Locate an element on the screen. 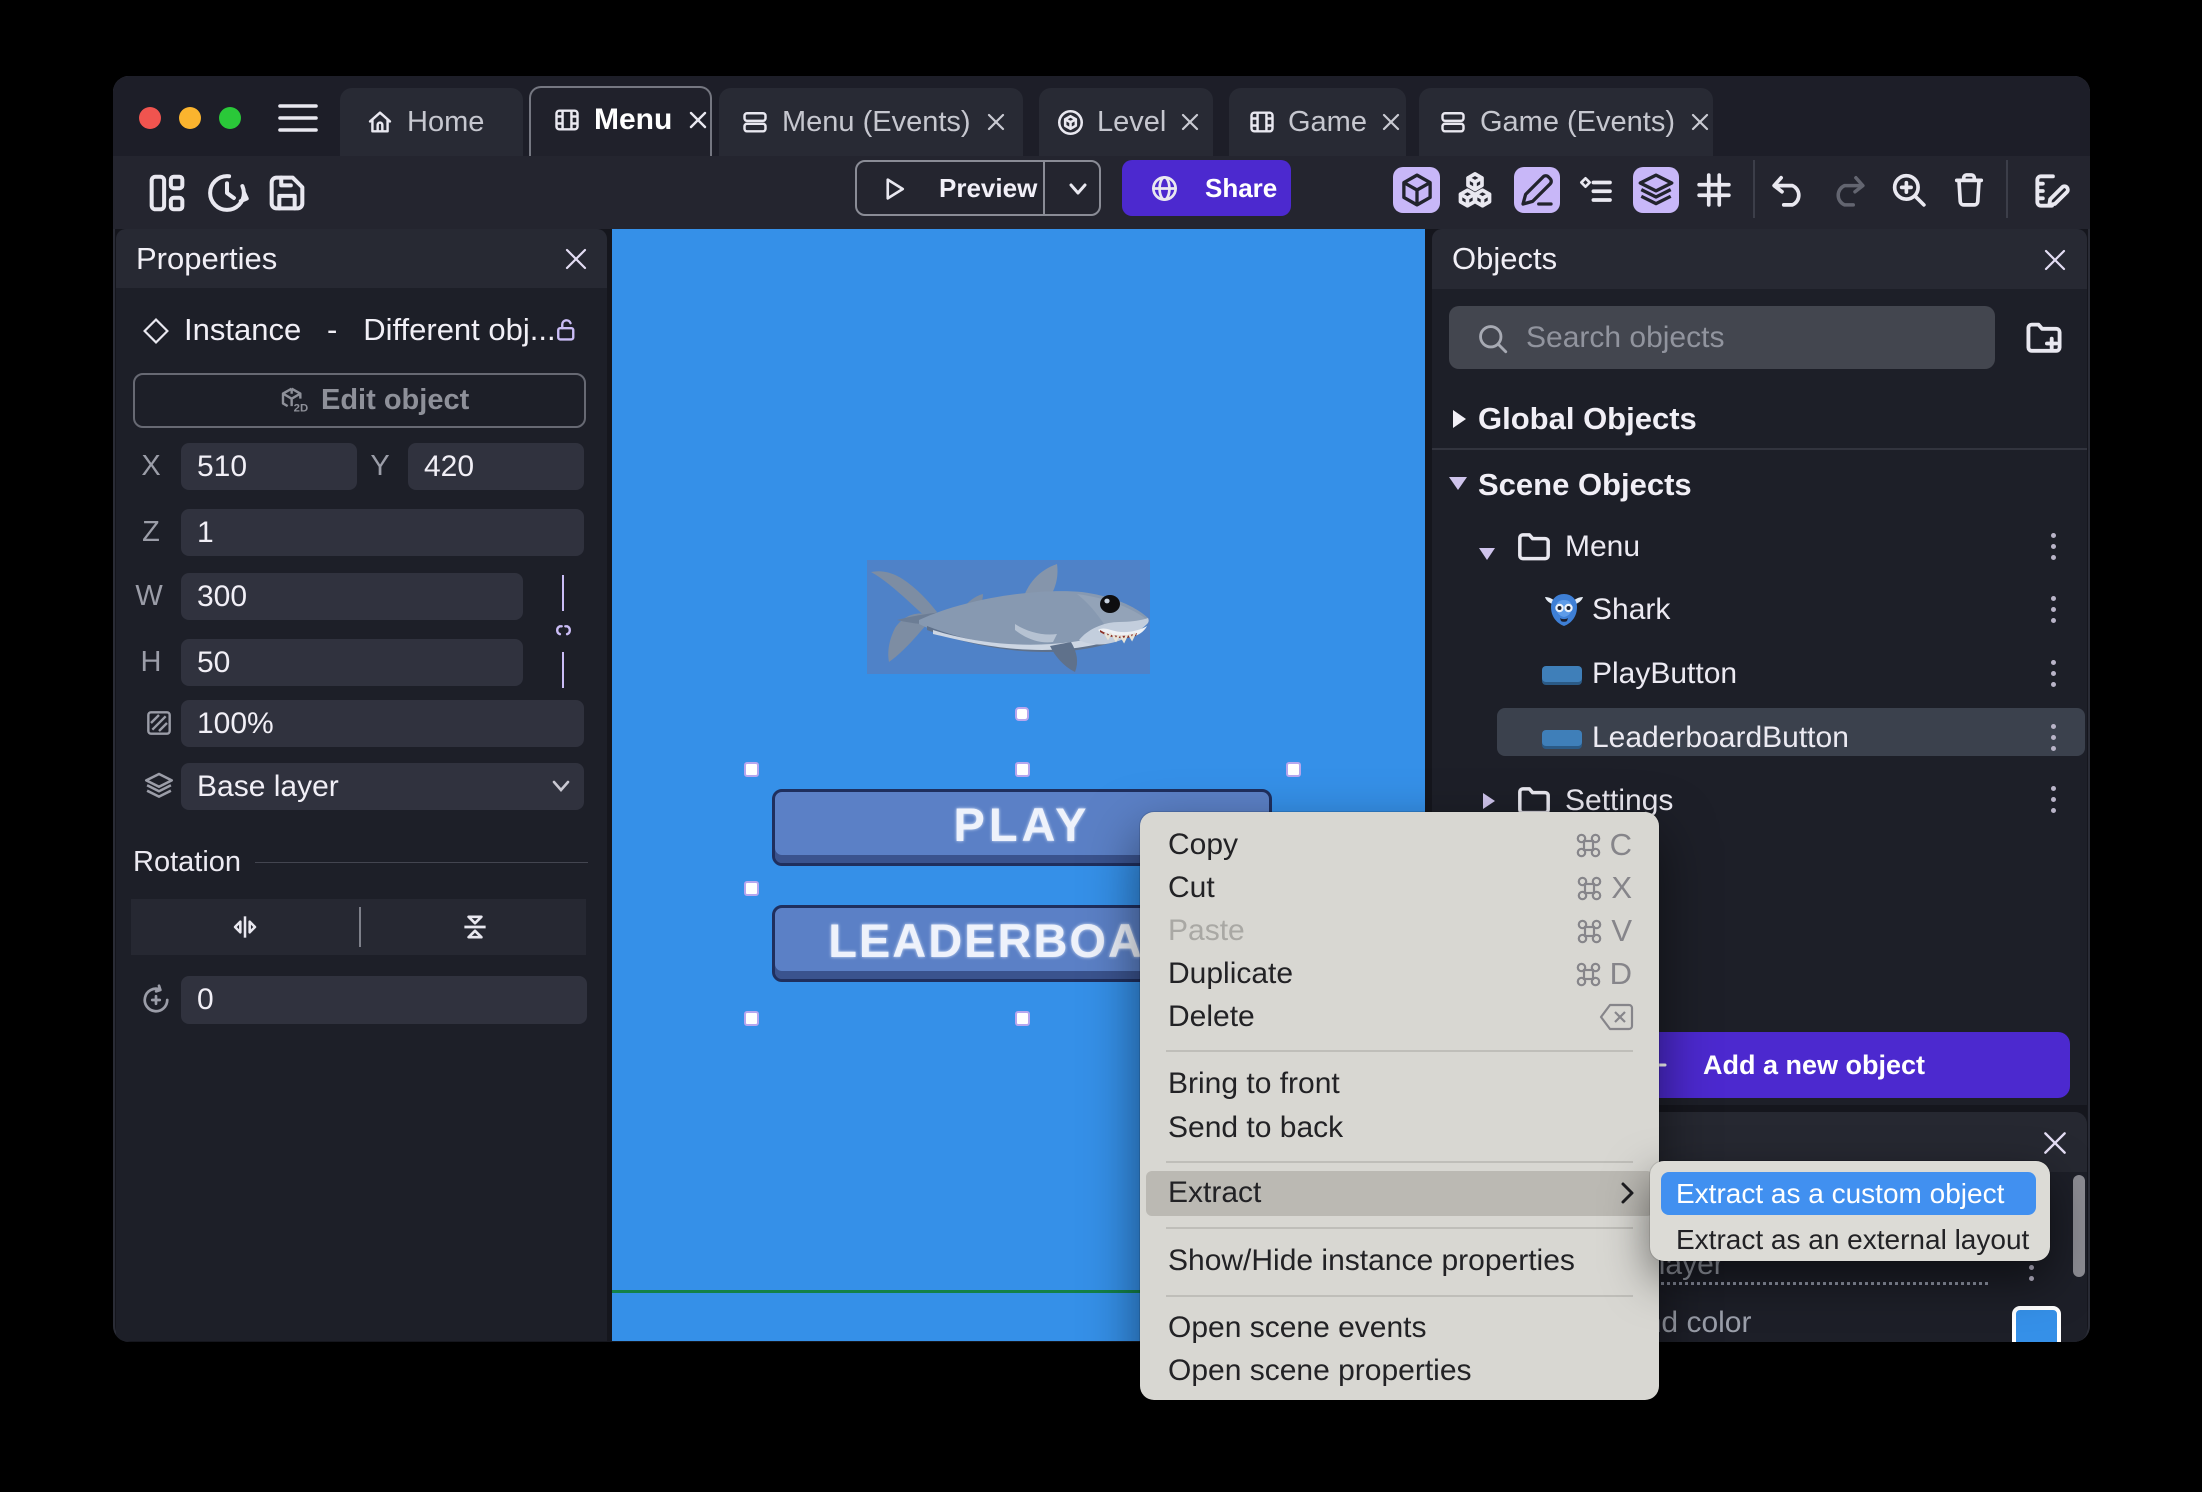 This screenshot has height=1492, width=2202. svg-text: 2D is located at coordinates (301, 408).